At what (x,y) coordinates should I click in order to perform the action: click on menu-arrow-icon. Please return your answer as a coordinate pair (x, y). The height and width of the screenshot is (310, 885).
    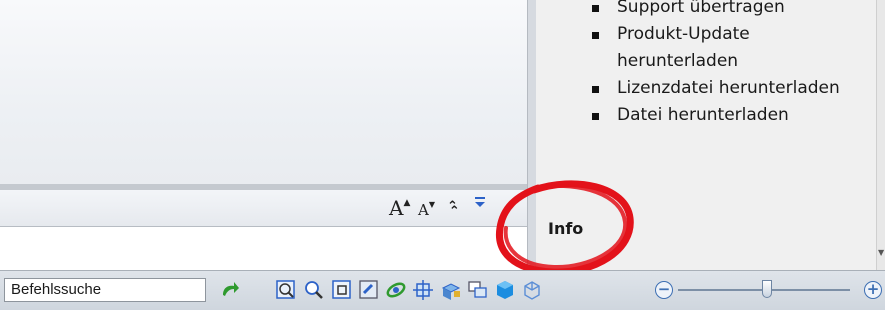
    Looking at the image, I should click on (480, 204).